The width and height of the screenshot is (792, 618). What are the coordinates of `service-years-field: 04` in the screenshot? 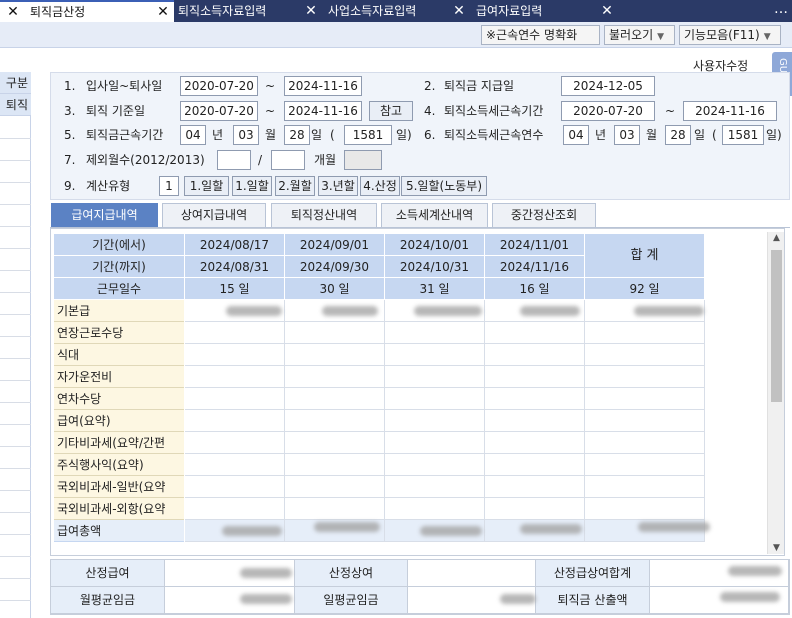 It's located at (193, 135).